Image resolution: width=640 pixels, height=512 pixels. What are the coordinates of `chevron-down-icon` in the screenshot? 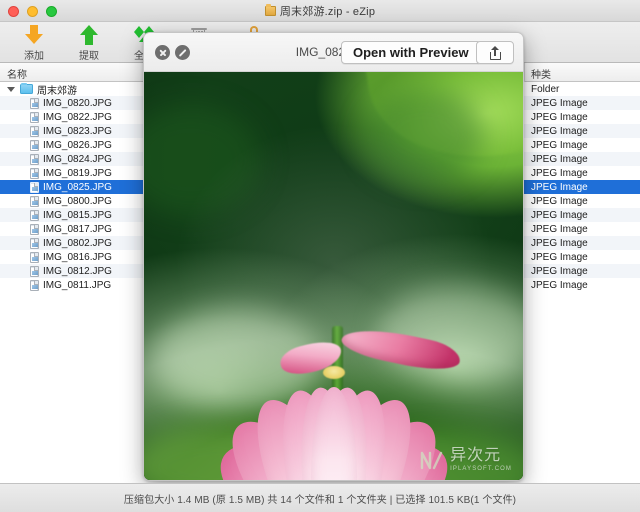 It's located at (11, 89).